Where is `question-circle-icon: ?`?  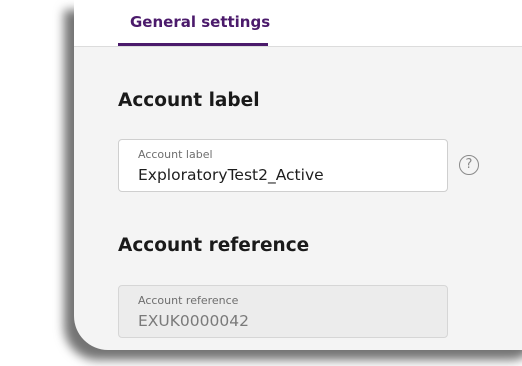
question-circle-icon: ? is located at coordinates (469, 165).